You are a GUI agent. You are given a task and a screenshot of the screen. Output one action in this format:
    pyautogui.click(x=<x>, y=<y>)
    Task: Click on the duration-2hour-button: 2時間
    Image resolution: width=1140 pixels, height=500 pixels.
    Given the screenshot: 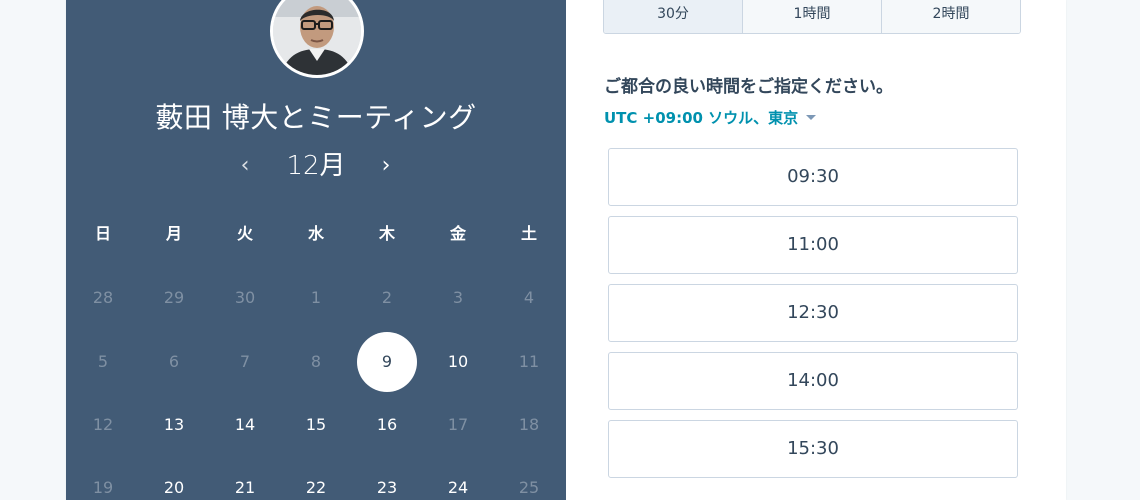 What is the action you would take?
    pyautogui.click(x=951, y=16)
    